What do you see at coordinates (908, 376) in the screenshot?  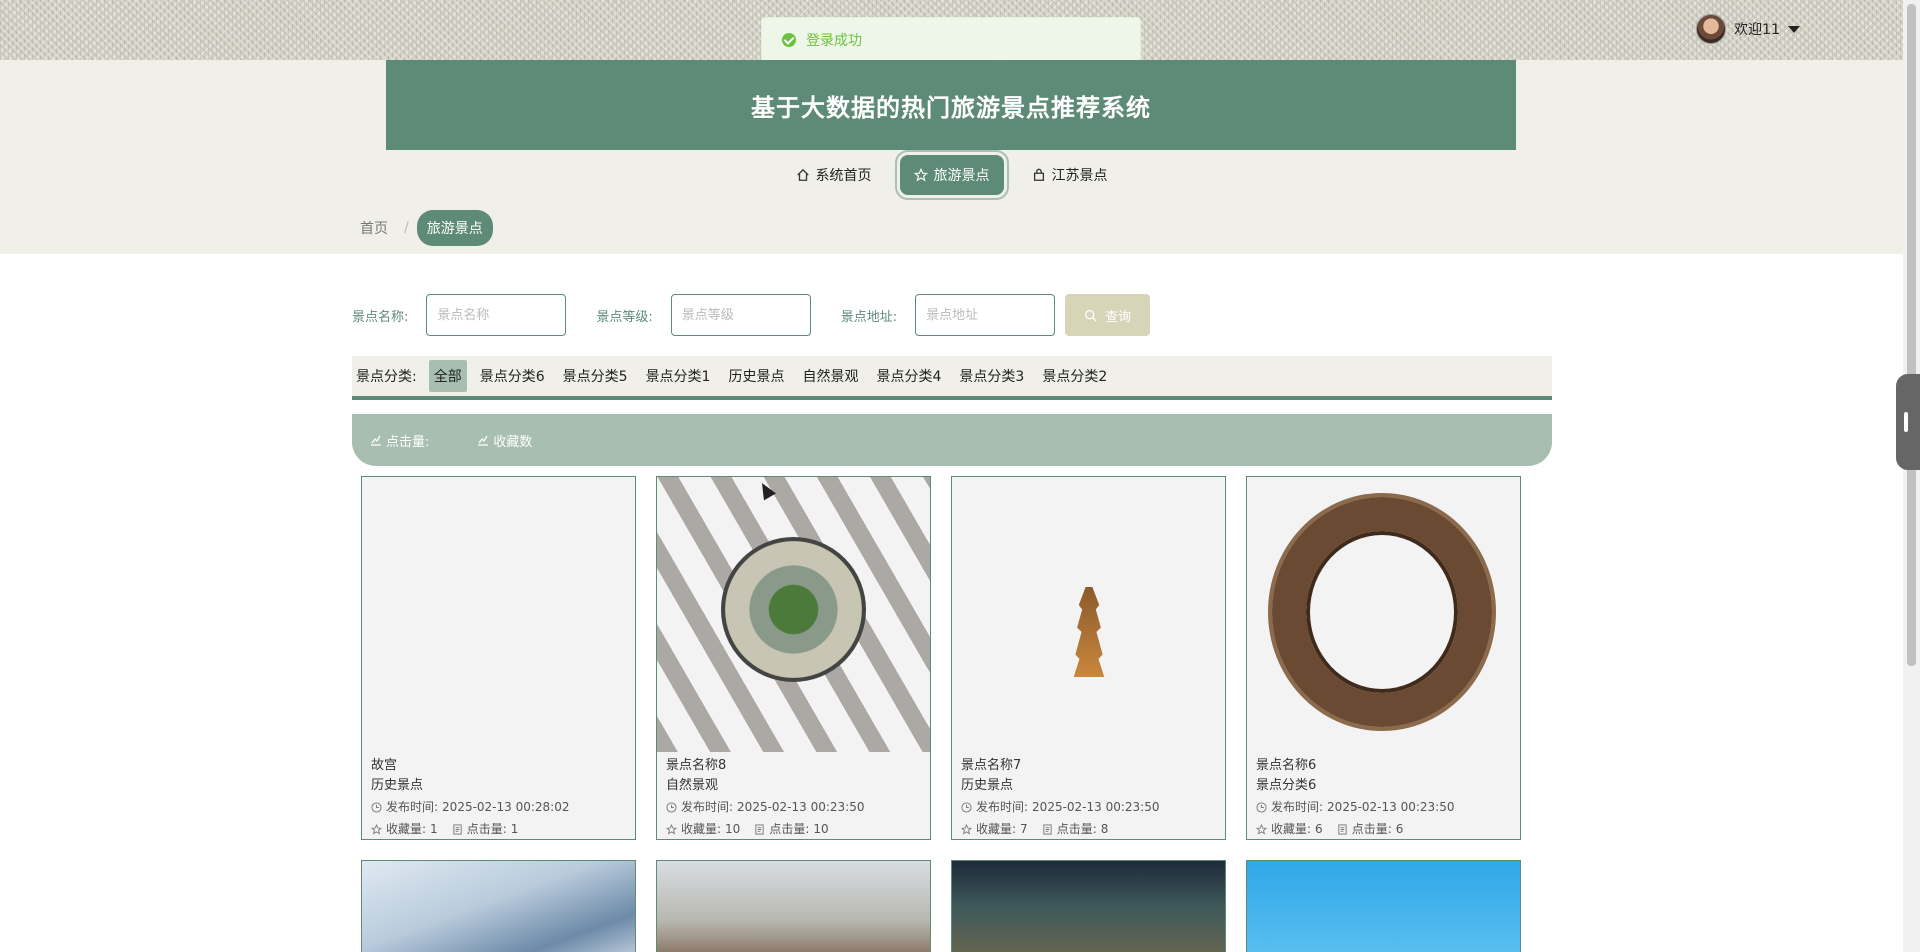 I see `category-item: 景点分类4` at bounding box center [908, 376].